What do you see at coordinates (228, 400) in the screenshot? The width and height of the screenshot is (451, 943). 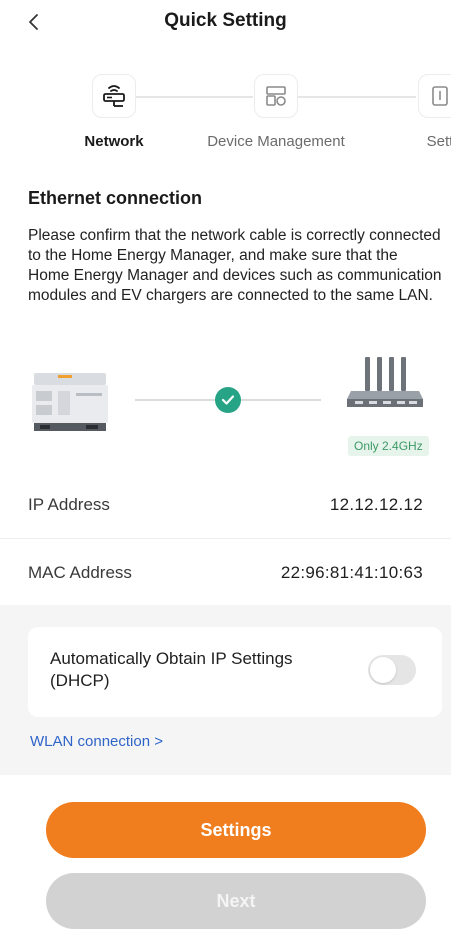 I see `check-icon` at bounding box center [228, 400].